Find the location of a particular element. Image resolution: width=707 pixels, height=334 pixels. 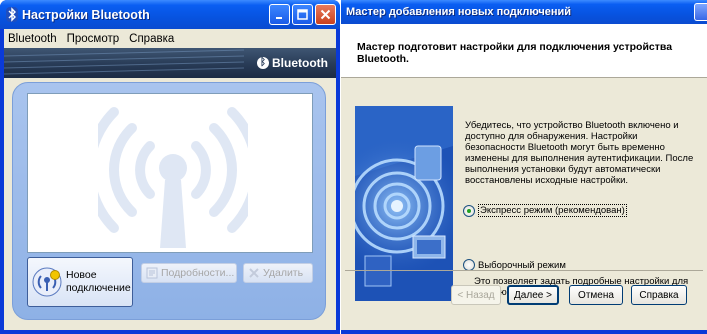

express-mode-option: Экспресс режим (рекомендован) is located at coordinates (545, 210).